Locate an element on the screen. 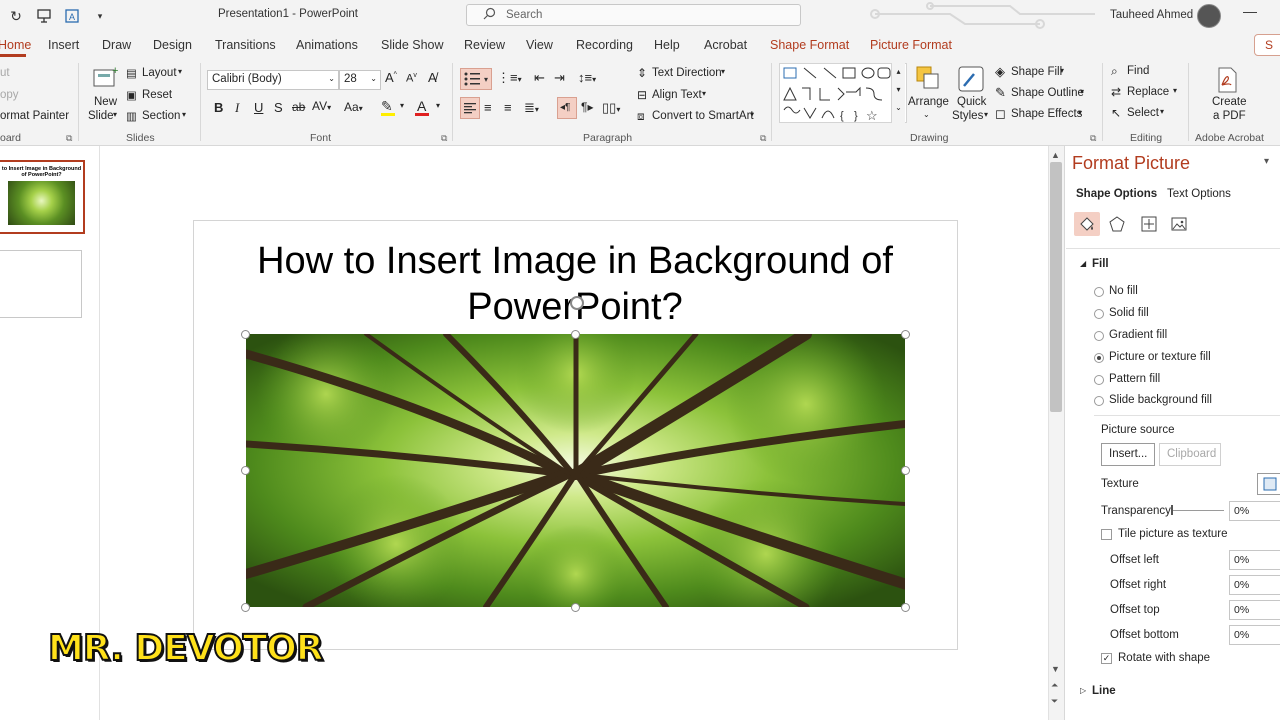  align-left-button is located at coordinates (470, 108).